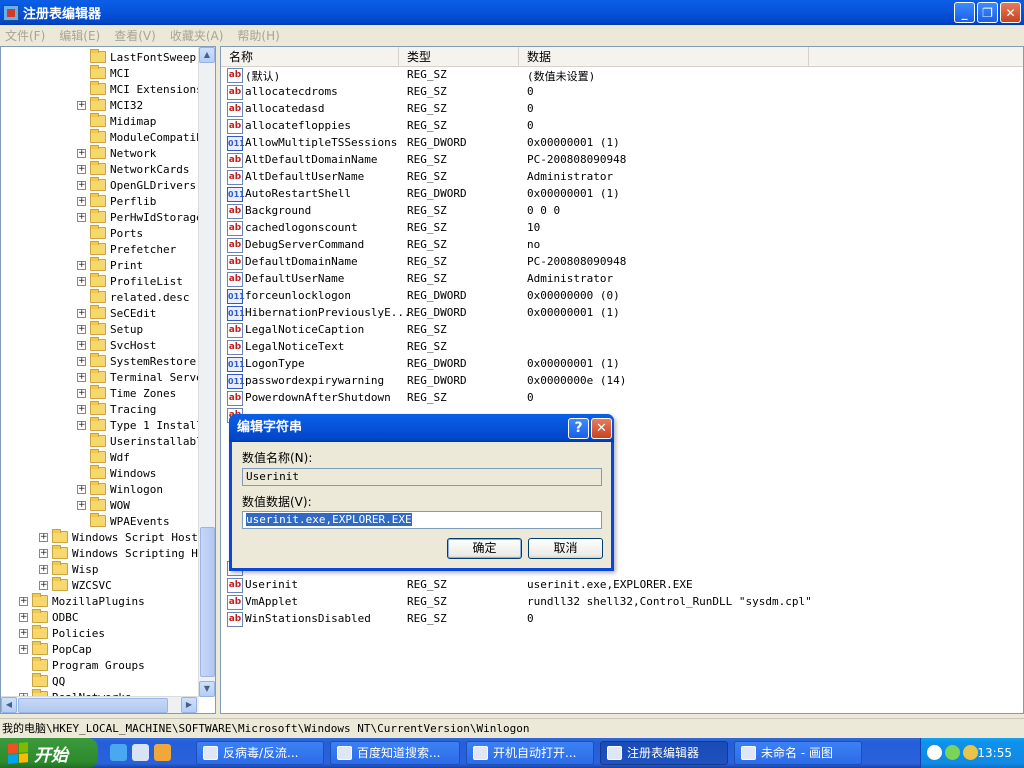 The width and height of the screenshot is (1024, 768). What do you see at coordinates (116, 153) in the screenshot?
I see `tree-node: + Network` at bounding box center [116, 153].